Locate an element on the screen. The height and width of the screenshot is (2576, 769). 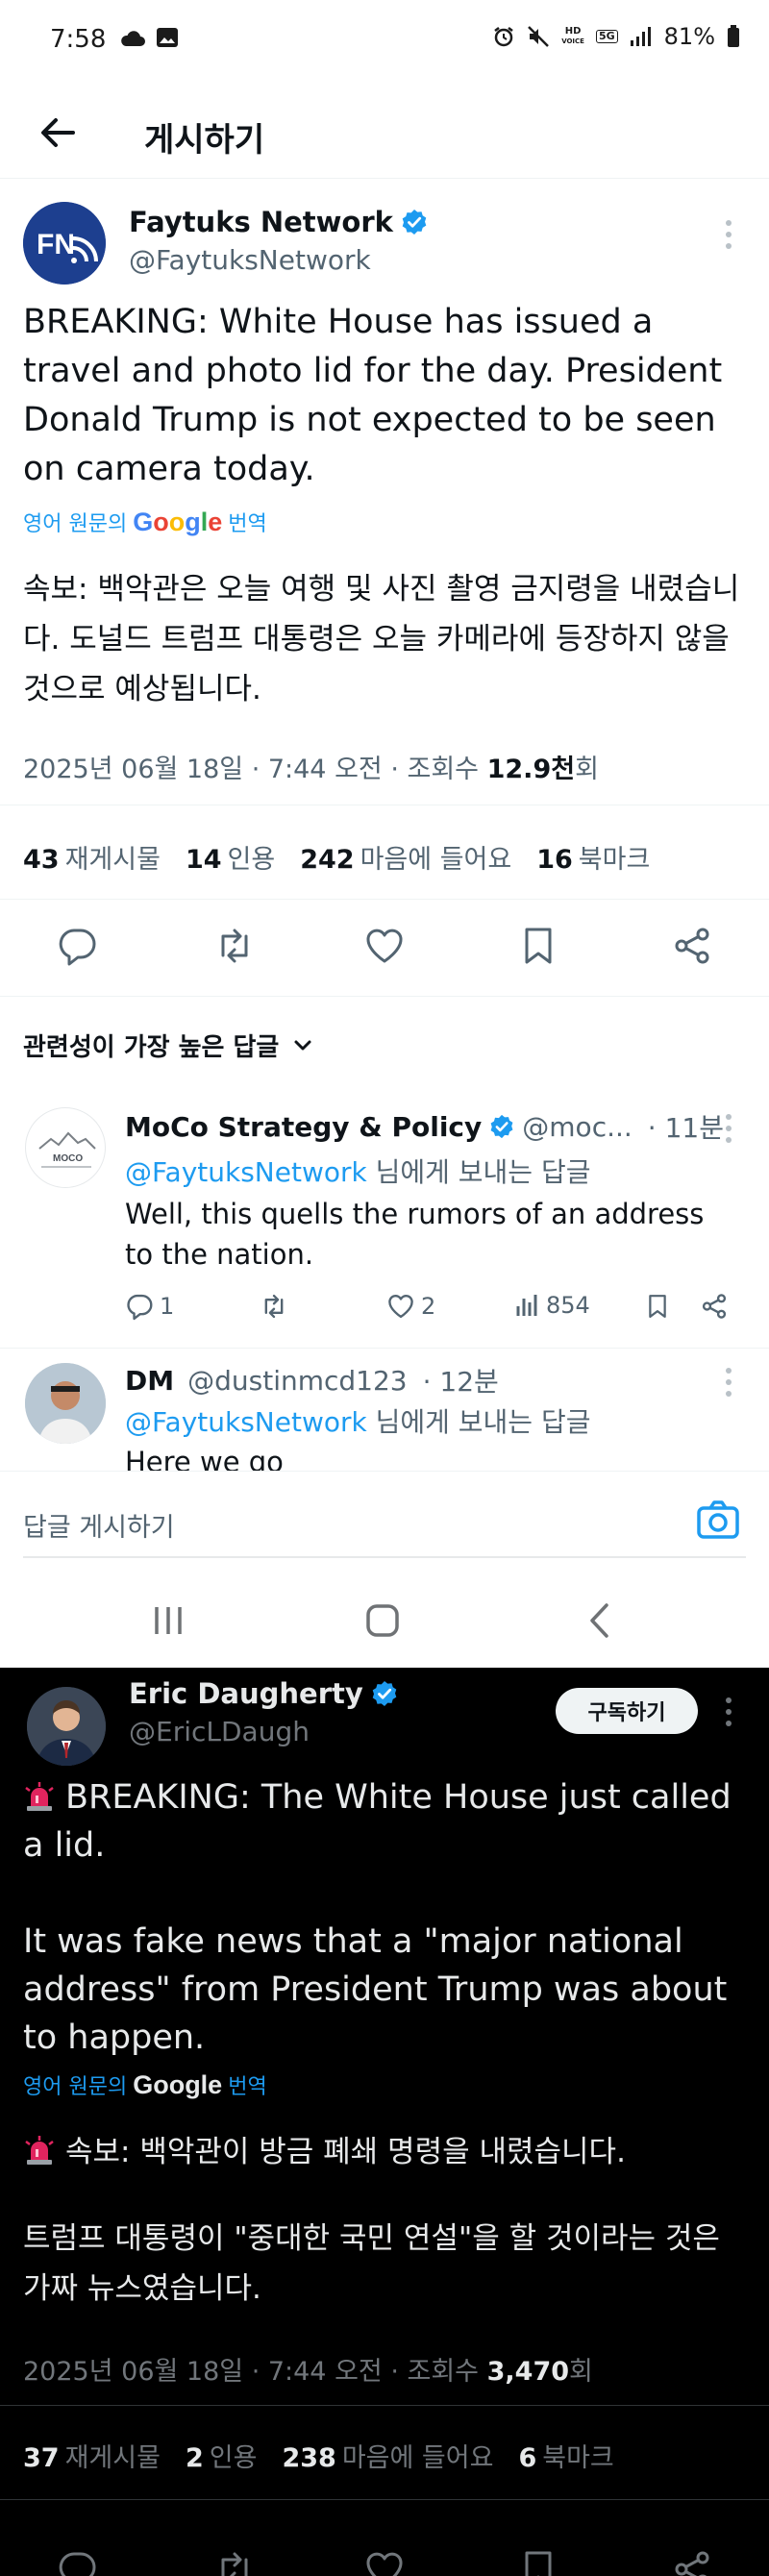
home-icon is located at coordinates (383, 1620).